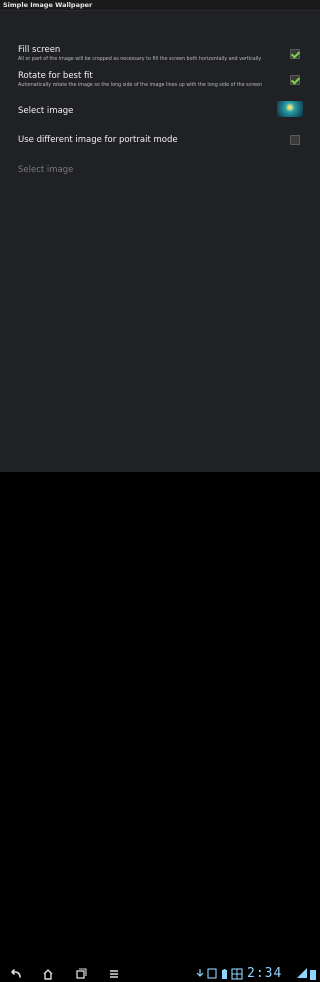  What do you see at coordinates (295, 54) in the screenshot?
I see `fill-screen-checkbox` at bounding box center [295, 54].